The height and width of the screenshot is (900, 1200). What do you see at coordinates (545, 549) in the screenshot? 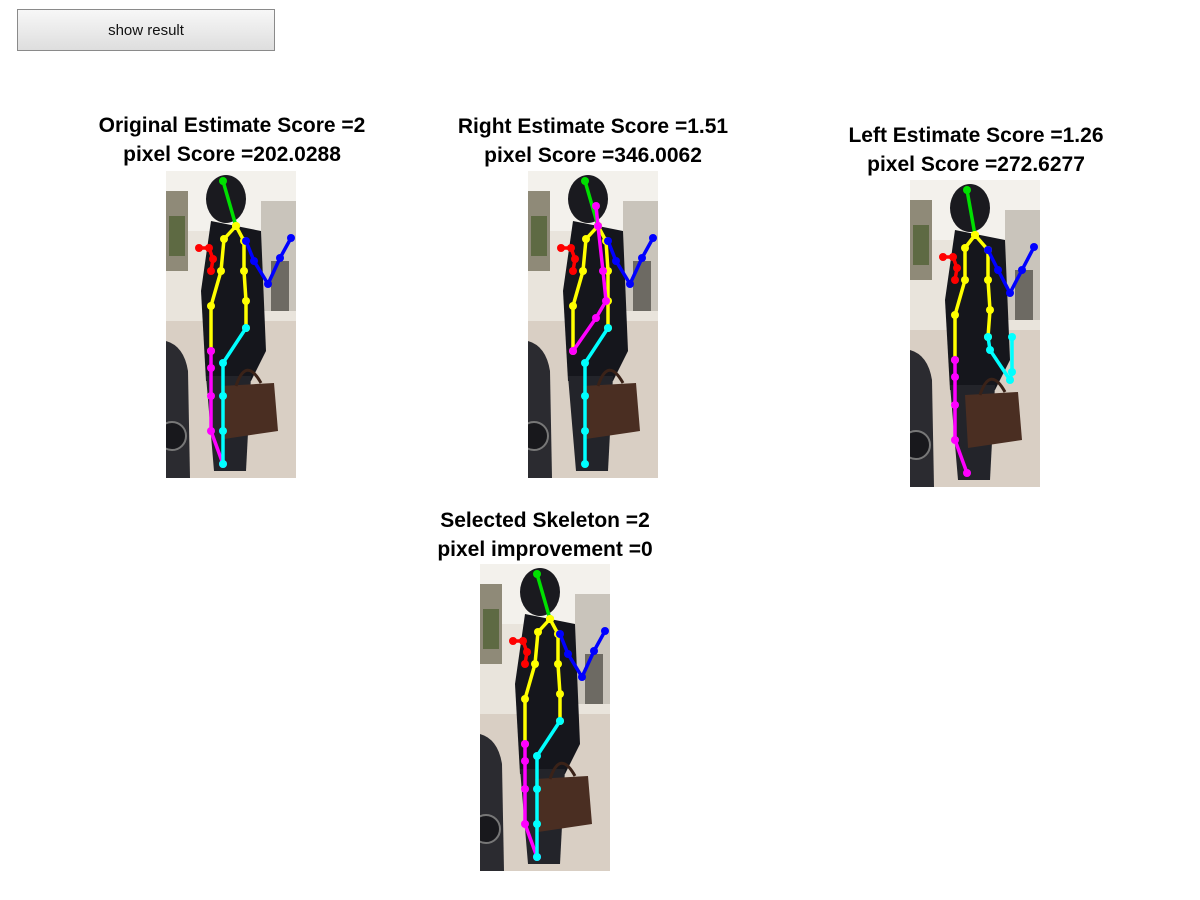
I see `pixel-improvement-label: pixel improvement =0` at bounding box center [545, 549].